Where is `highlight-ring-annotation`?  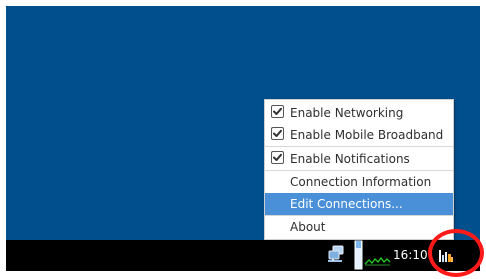 highlight-ring-annotation is located at coordinates (456, 253).